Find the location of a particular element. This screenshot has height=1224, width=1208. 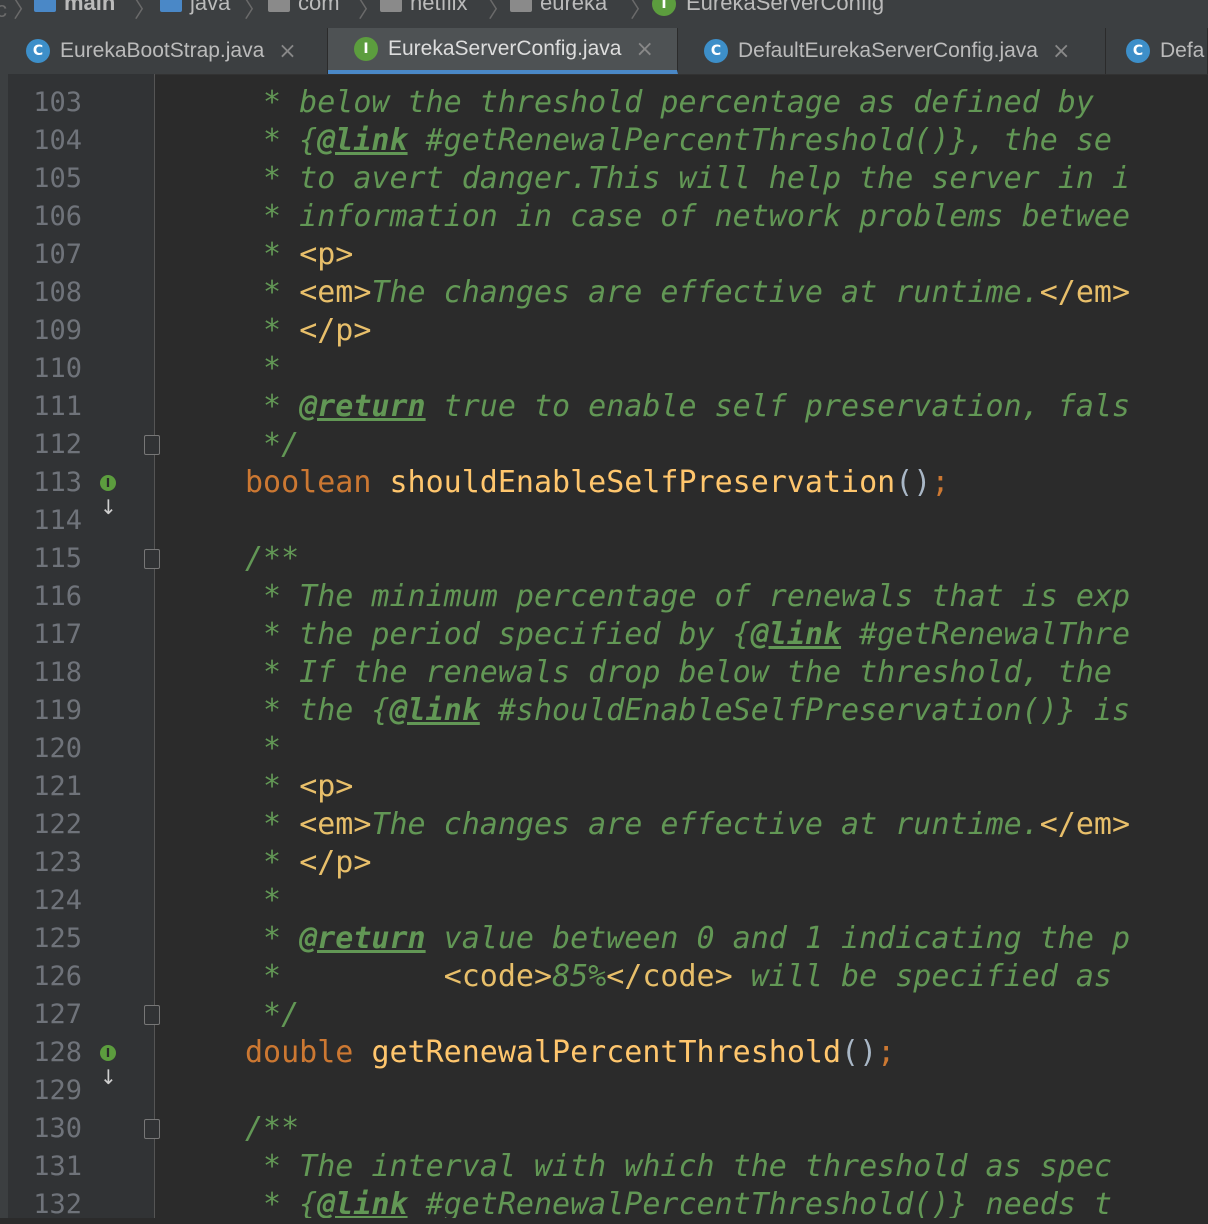

line-number: 105 is located at coordinates (57, 178).